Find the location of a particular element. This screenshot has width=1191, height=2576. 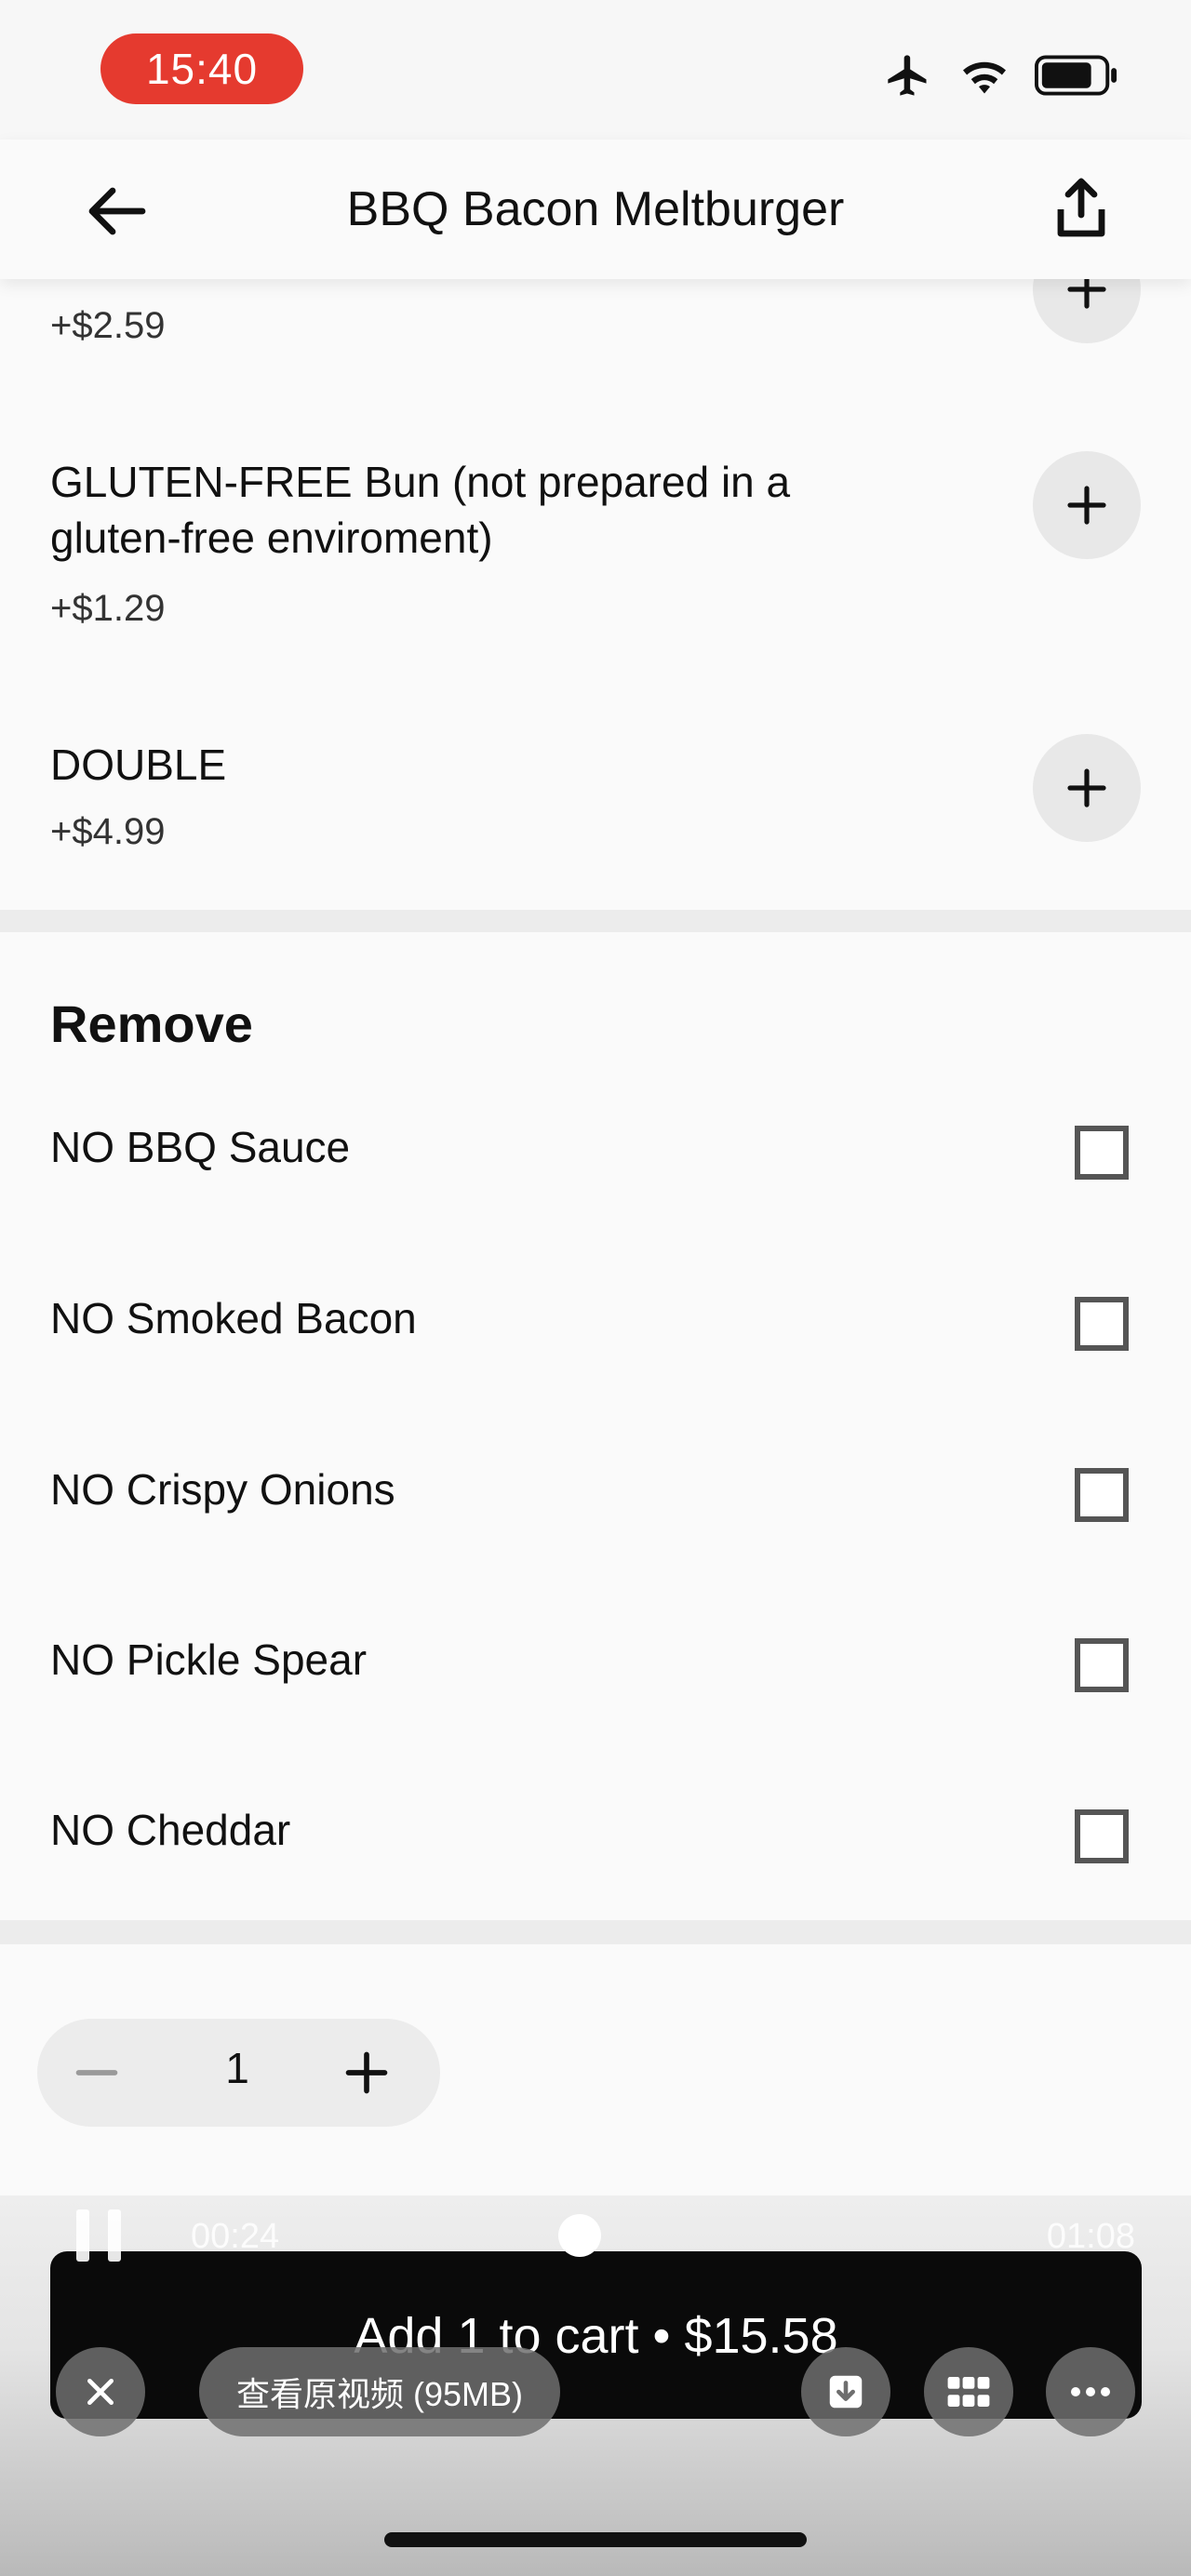

current-time: 00:24 is located at coordinates (235, 2236).